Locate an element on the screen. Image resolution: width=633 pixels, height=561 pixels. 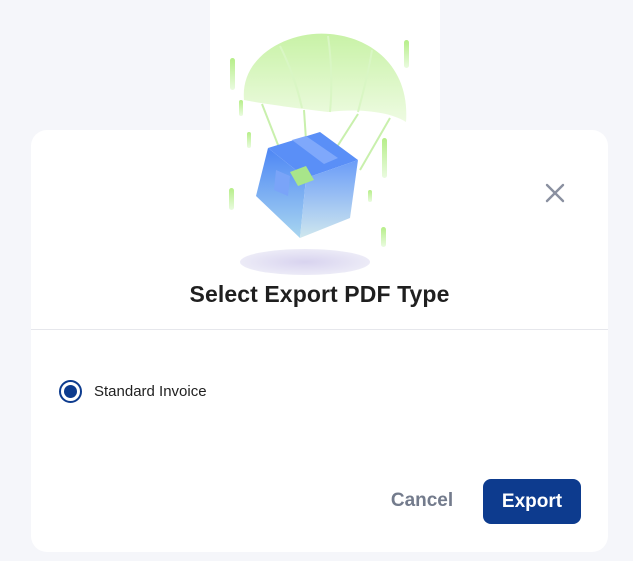
radio-option-label: Standard Invoice is located at coordinates (150, 391).